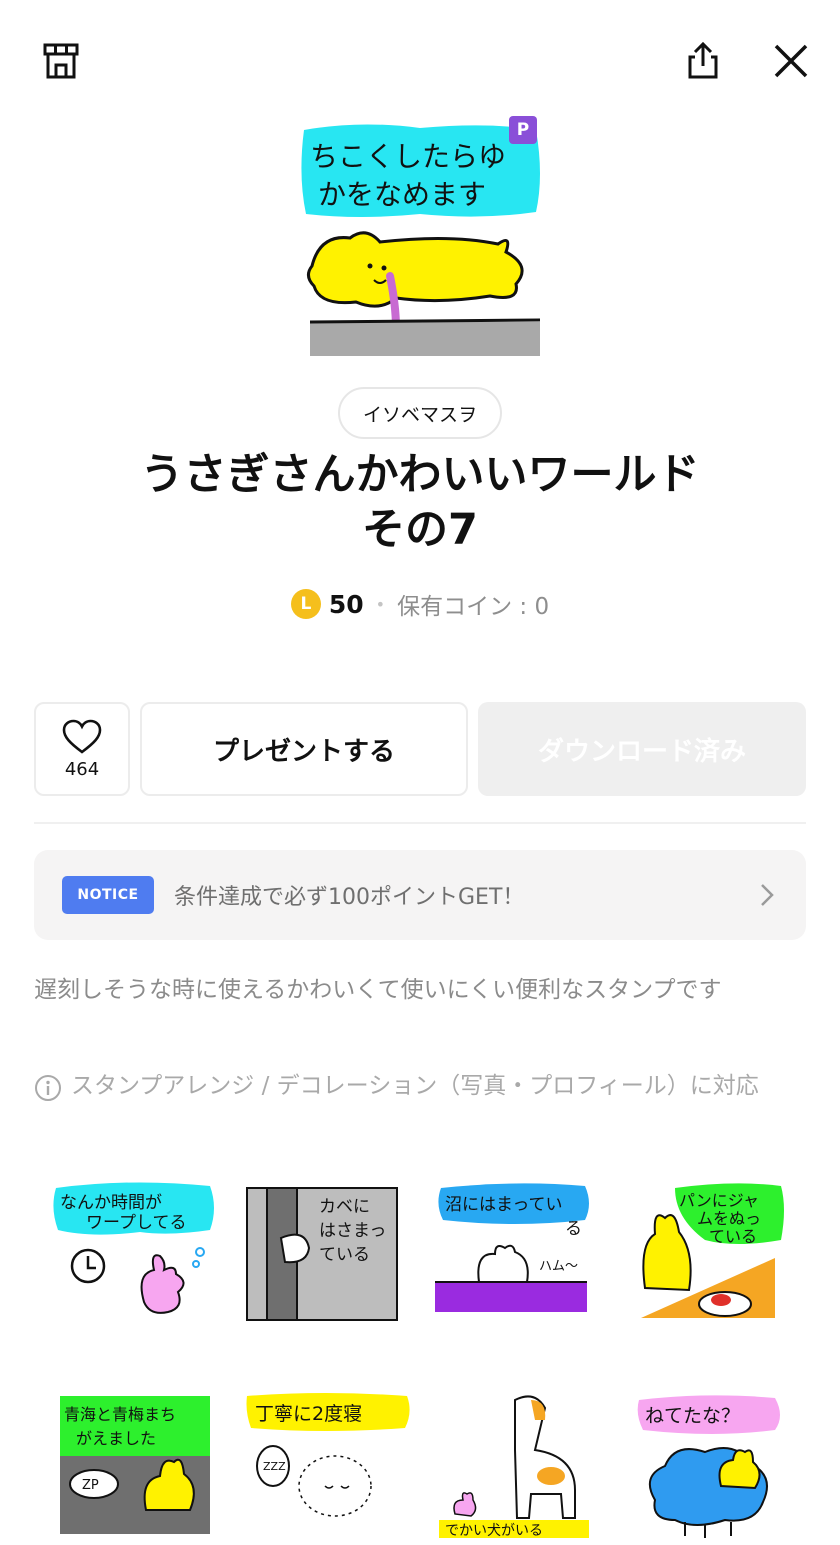  What do you see at coordinates (331, 1465) in the screenshot?
I see `sticker-item: 丁寧に2度寝 ZZZ` at bounding box center [331, 1465].